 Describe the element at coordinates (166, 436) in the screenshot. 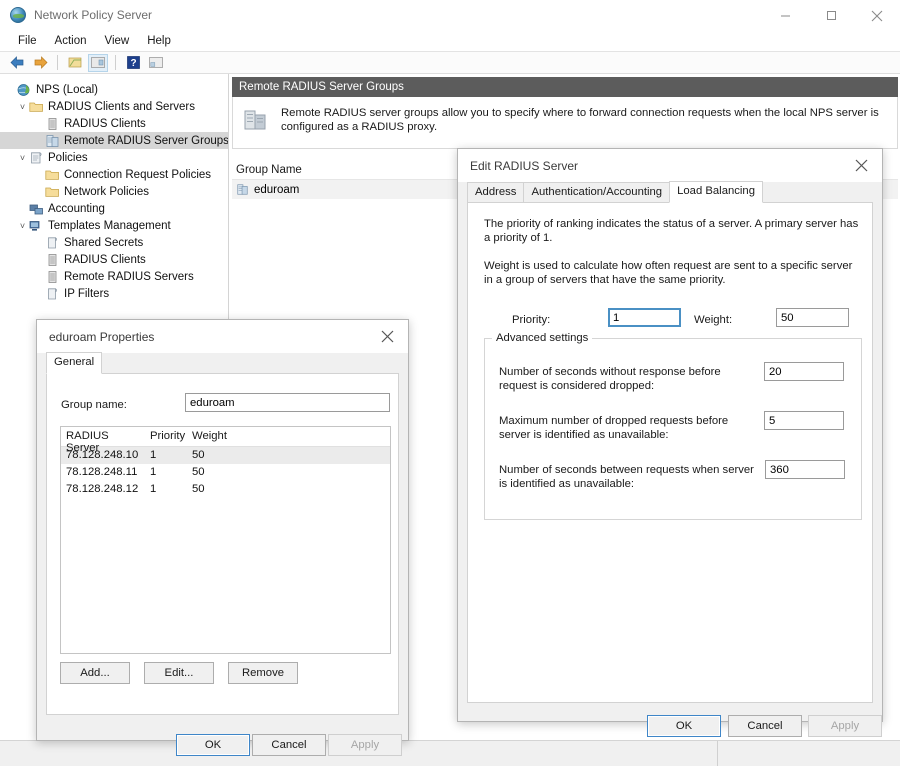

I see `column-header-priority: Priority` at that location.